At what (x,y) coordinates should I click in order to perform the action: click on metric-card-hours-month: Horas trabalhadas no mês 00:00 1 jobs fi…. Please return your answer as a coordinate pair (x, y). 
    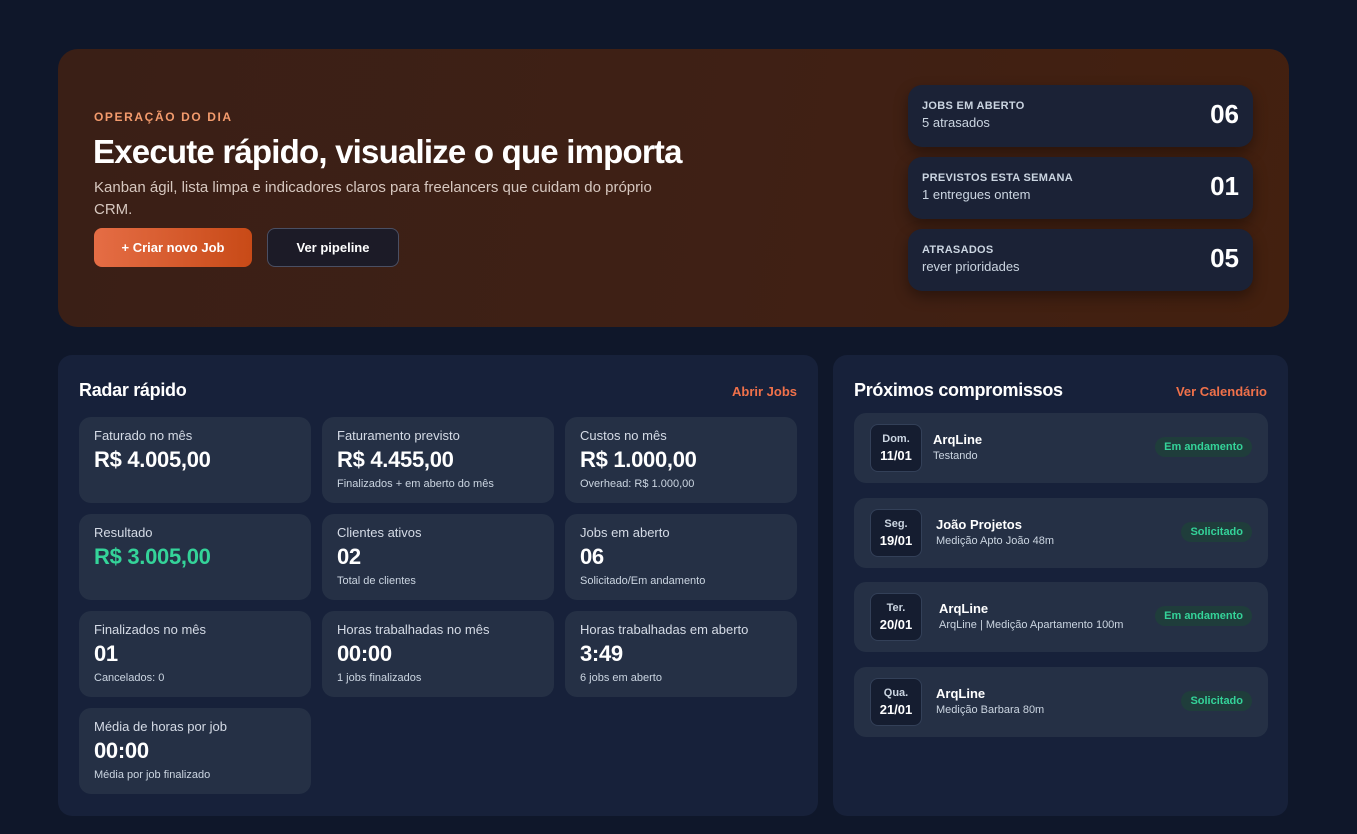
    Looking at the image, I should click on (438, 654).